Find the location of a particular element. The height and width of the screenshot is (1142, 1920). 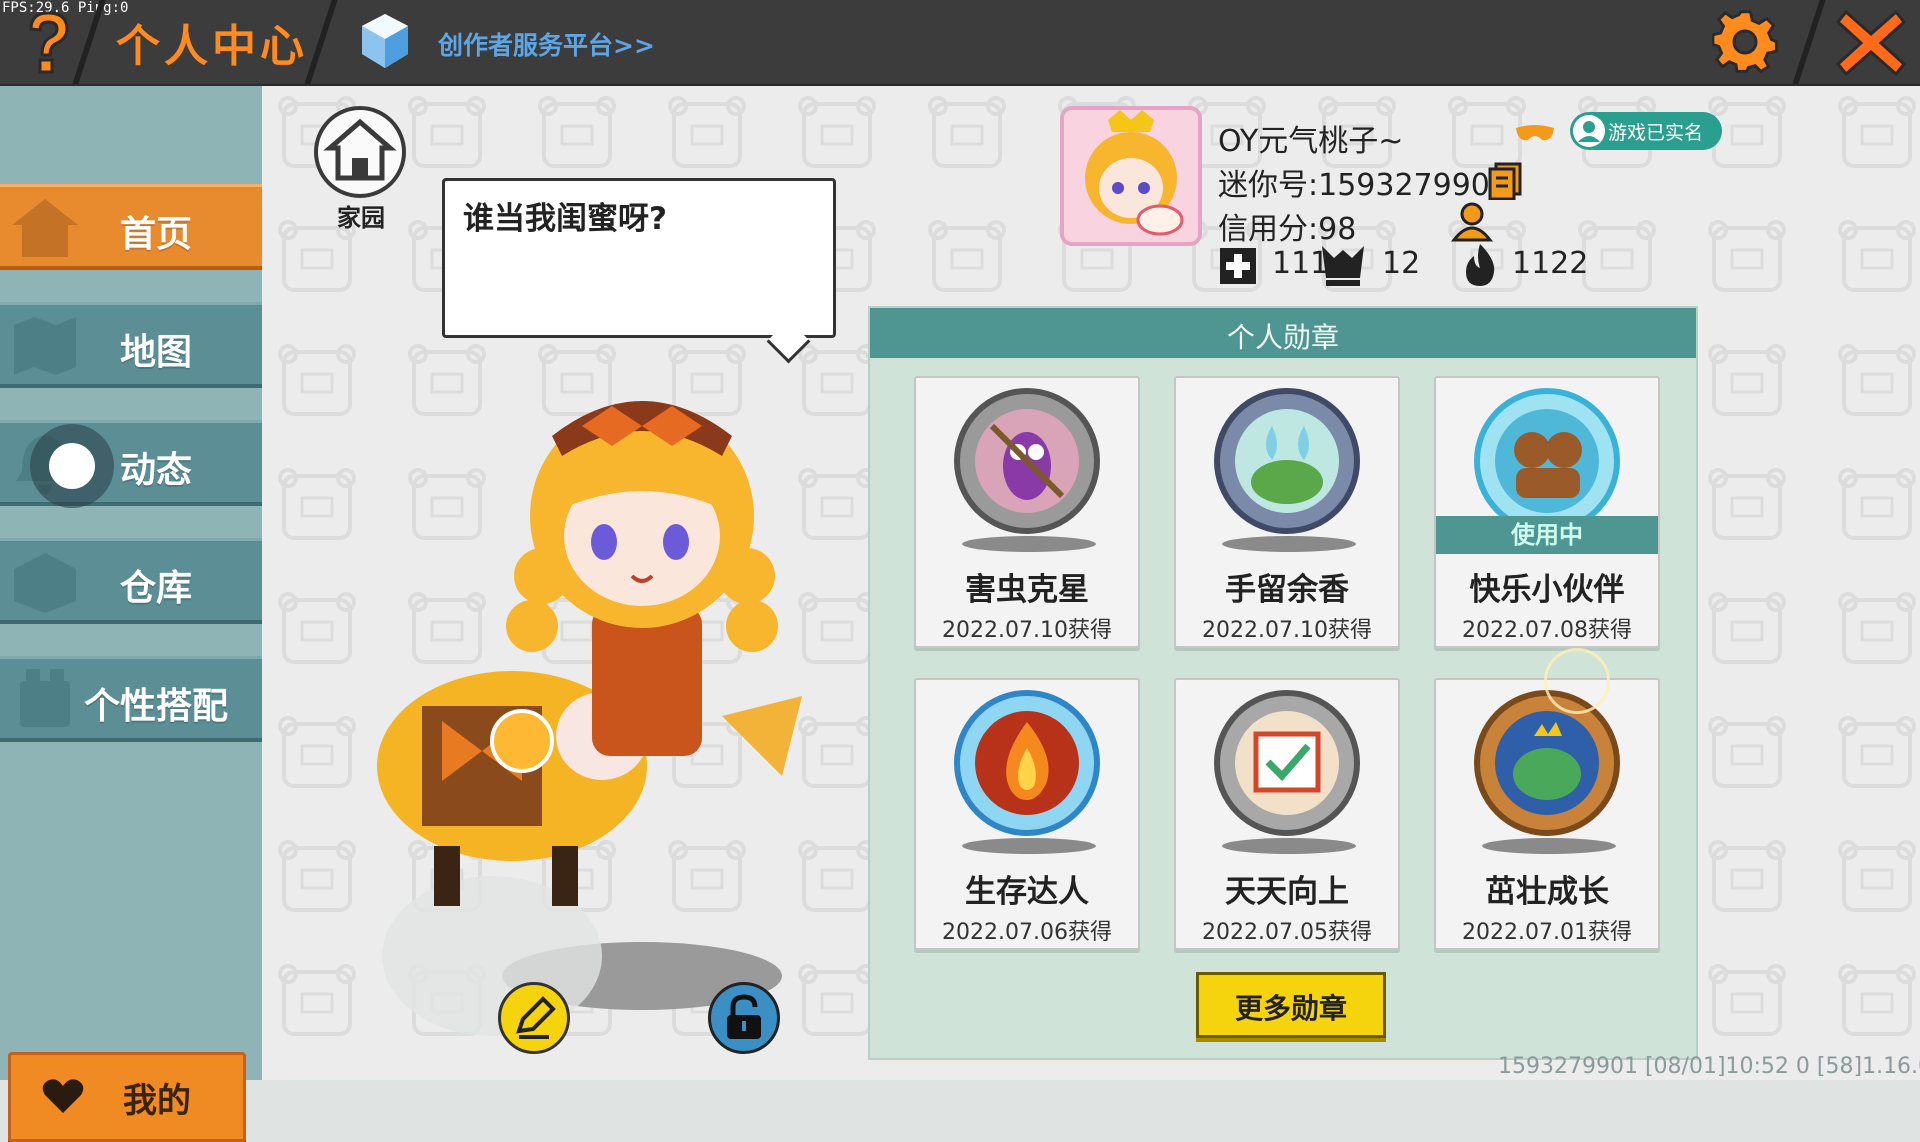

house-icon is located at coordinates (360, 149).